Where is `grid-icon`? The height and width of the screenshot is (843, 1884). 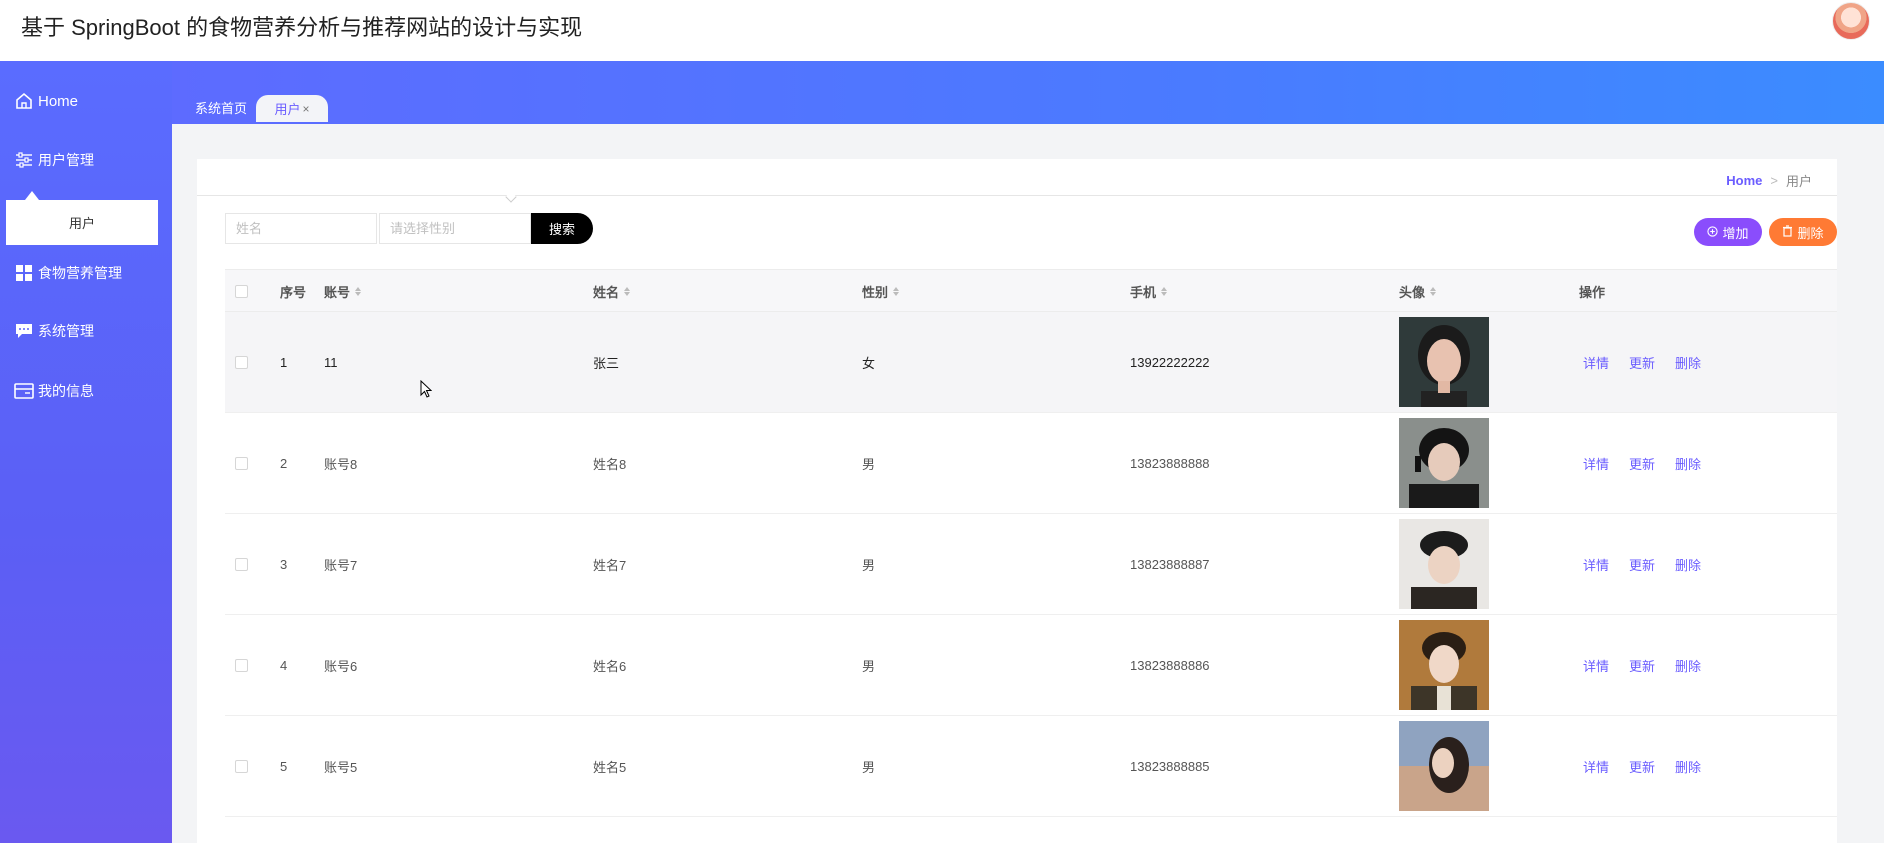 grid-icon is located at coordinates (24, 273).